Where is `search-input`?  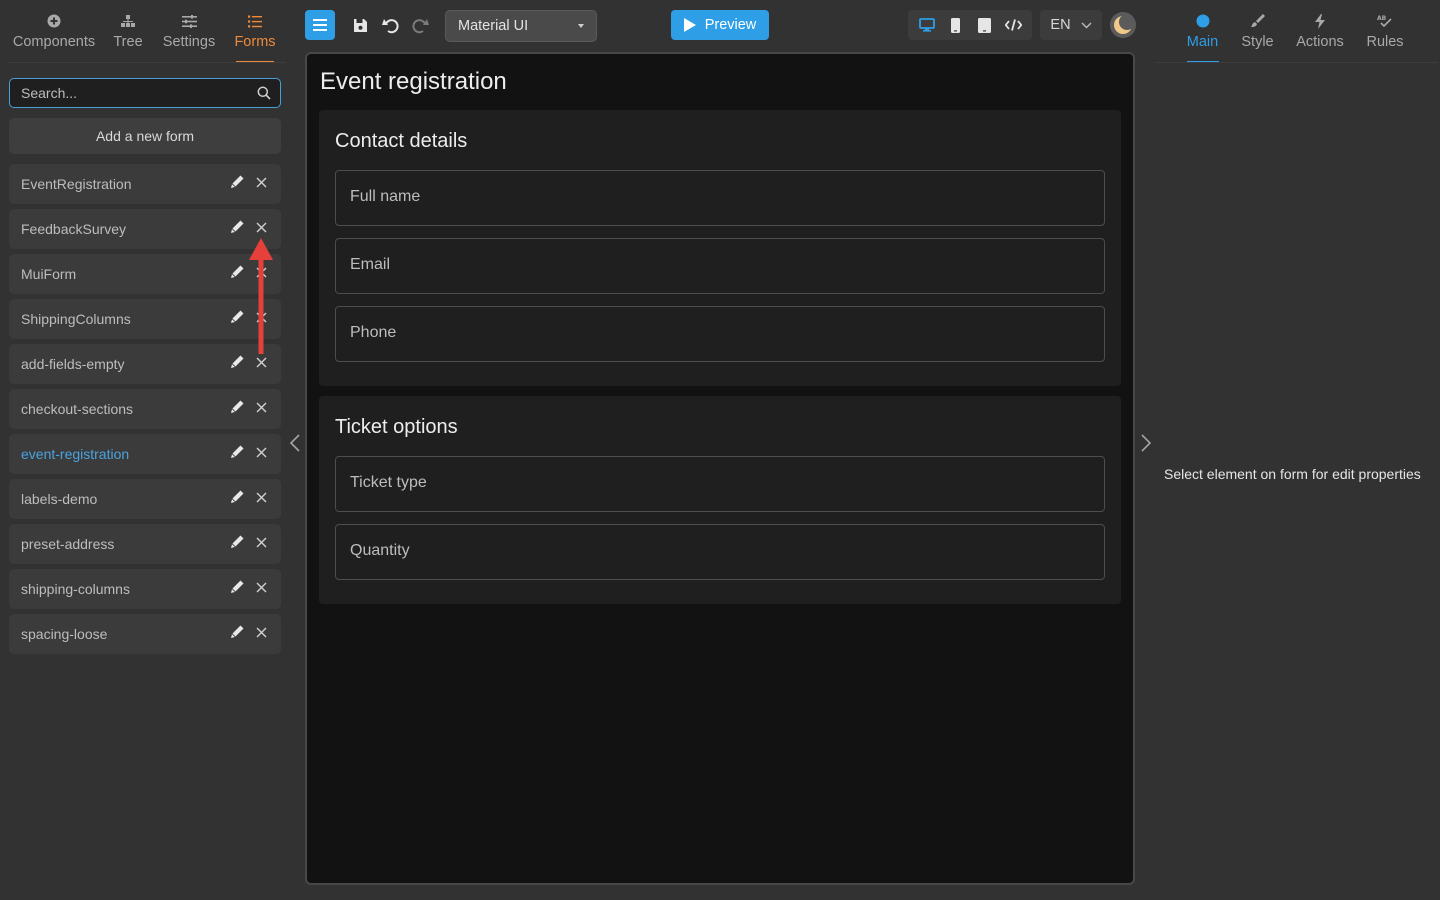
search-input is located at coordinates (145, 93).